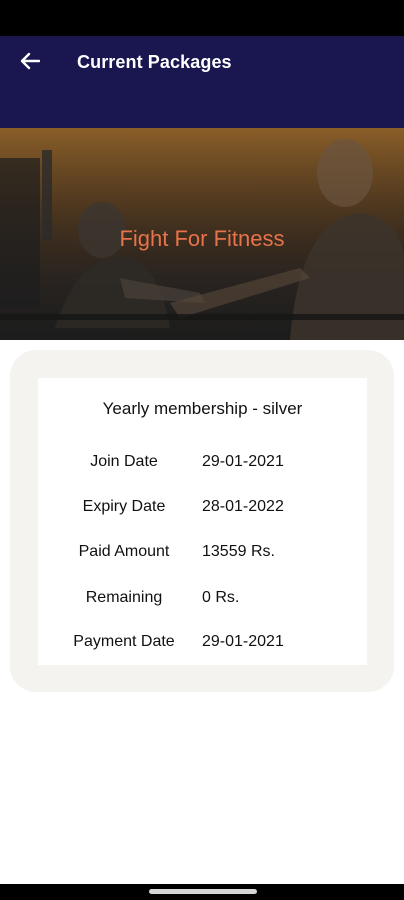 The height and width of the screenshot is (900, 404). I want to click on detail-label: Paid Amount, so click(124, 551).